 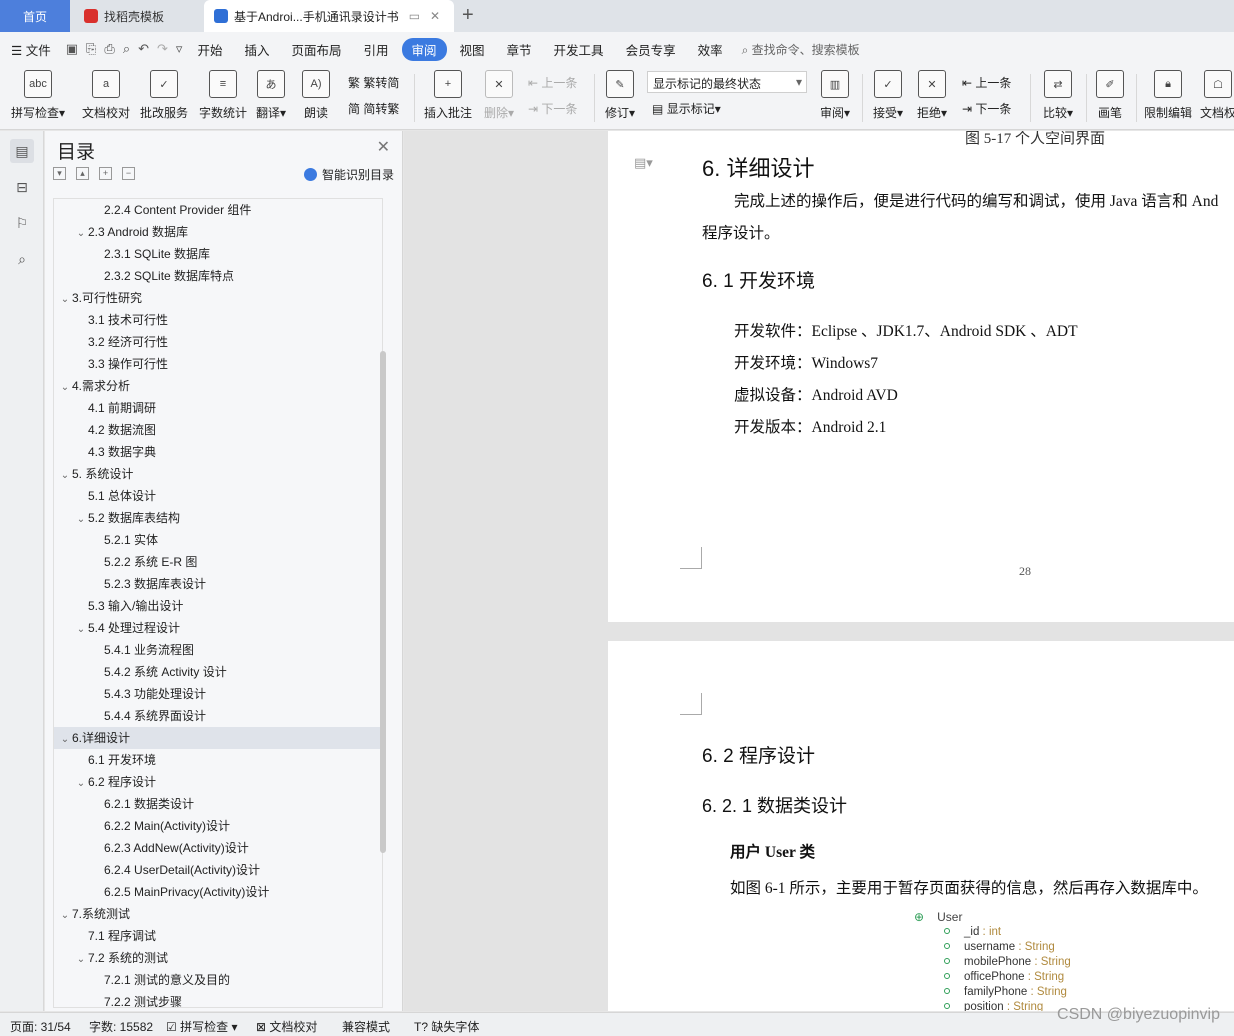 What do you see at coordinates (218, 584) in the screenshot?
I see `toc-item: 5.2.3 数据库表设计` at bounding box center [218, 584].